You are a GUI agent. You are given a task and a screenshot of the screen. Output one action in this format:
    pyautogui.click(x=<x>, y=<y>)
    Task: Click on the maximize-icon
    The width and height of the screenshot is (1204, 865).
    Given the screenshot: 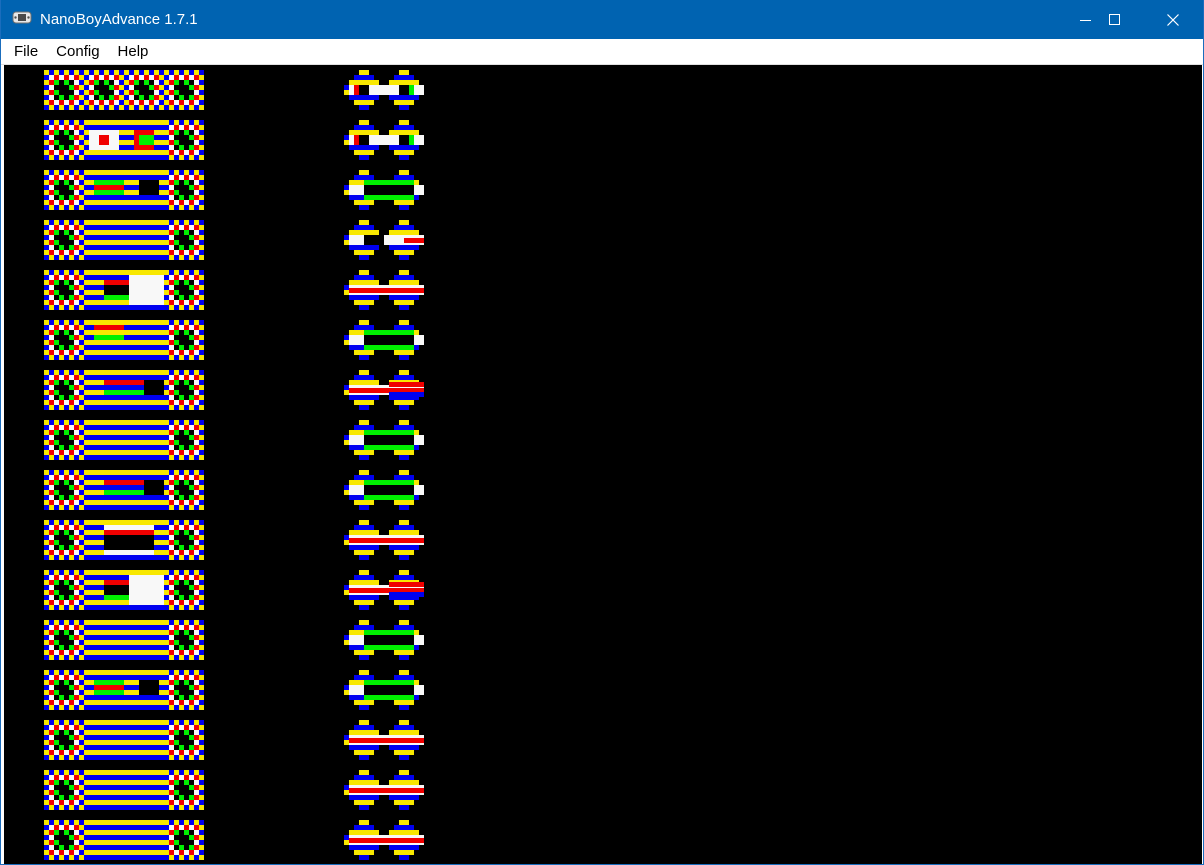 What is the action you would take?
    pyautogui.click(x=1115, y=19)
    